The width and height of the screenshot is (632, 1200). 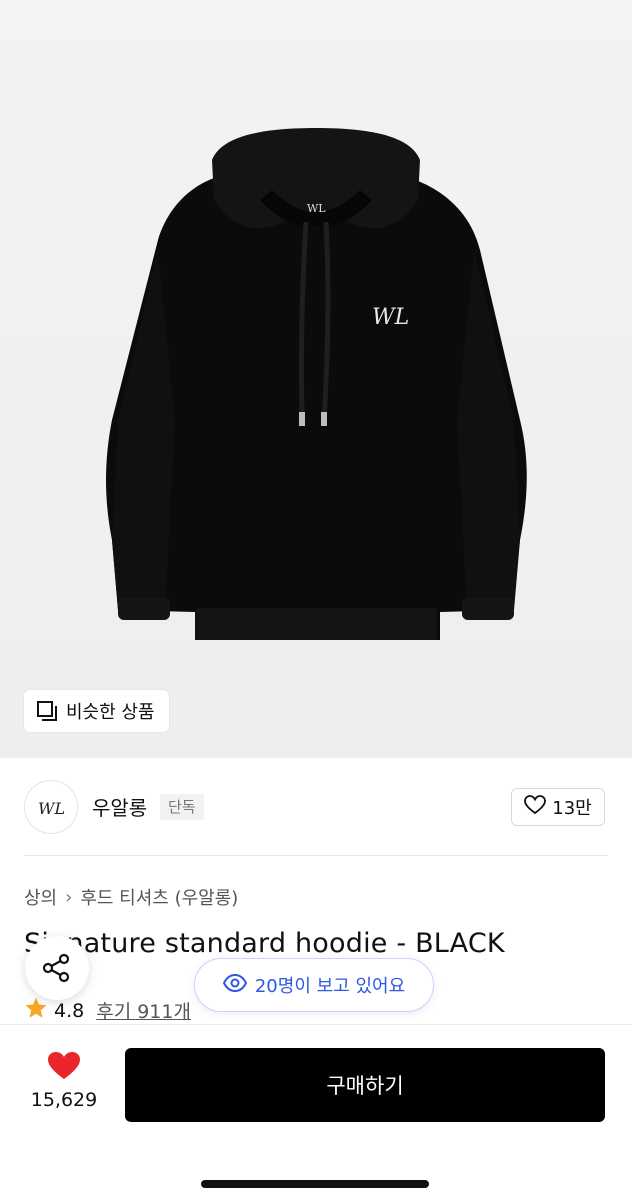 I want to click on star-icon, so click(x=36, y=1010).